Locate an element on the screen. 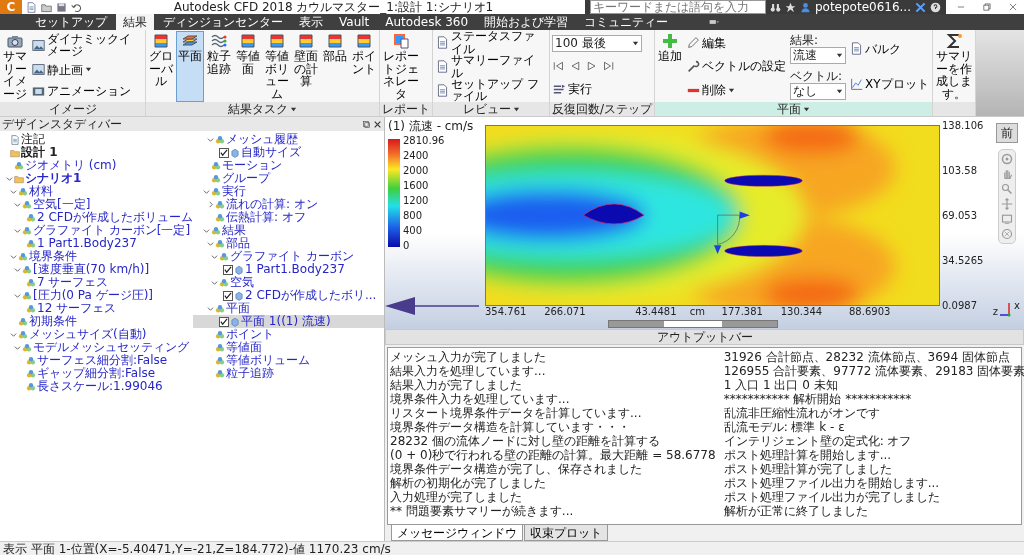 This screenshot has width=1024, height=555. ribbon-button: 編集 is located at coordinates (737, 42).